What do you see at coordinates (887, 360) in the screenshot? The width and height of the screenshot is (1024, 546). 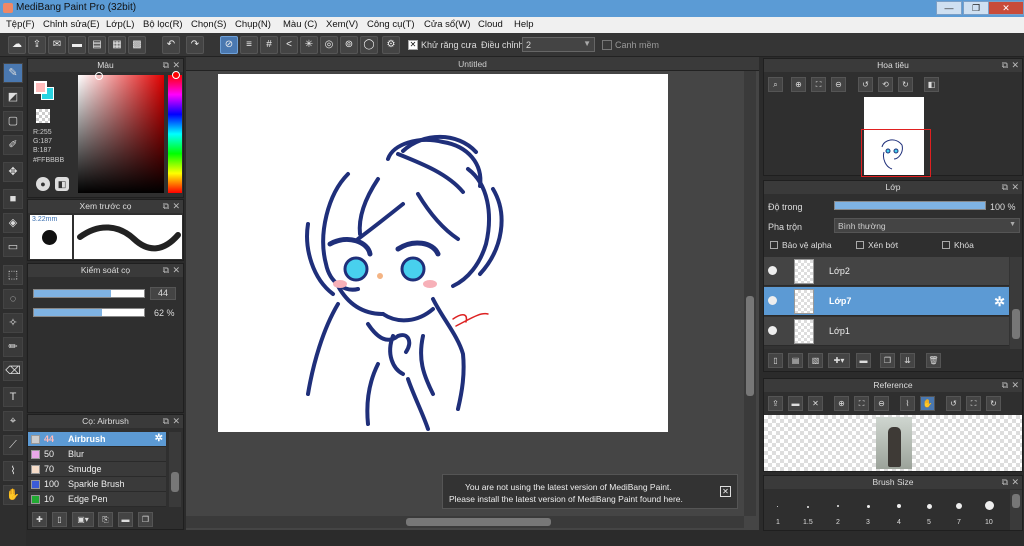 I see `duplicate-layer-icon: ❐` at bounding box center [887, 360].